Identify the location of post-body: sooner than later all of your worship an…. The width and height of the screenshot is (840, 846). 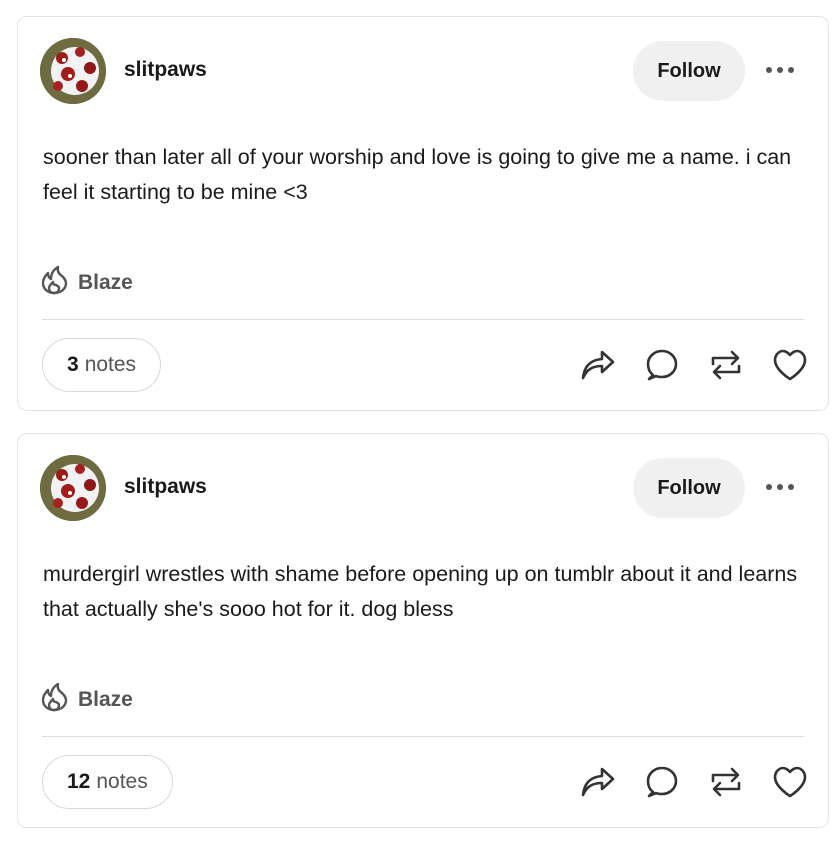
(417, 174).